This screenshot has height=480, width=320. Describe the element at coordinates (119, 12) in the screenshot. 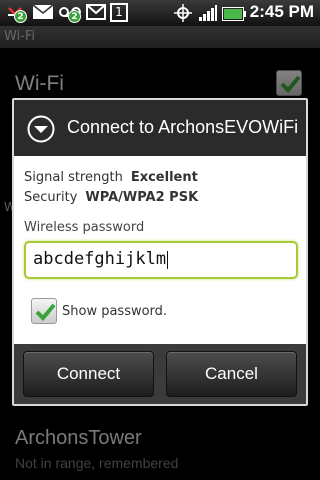

I see `calendar-icon: 1` at that location.